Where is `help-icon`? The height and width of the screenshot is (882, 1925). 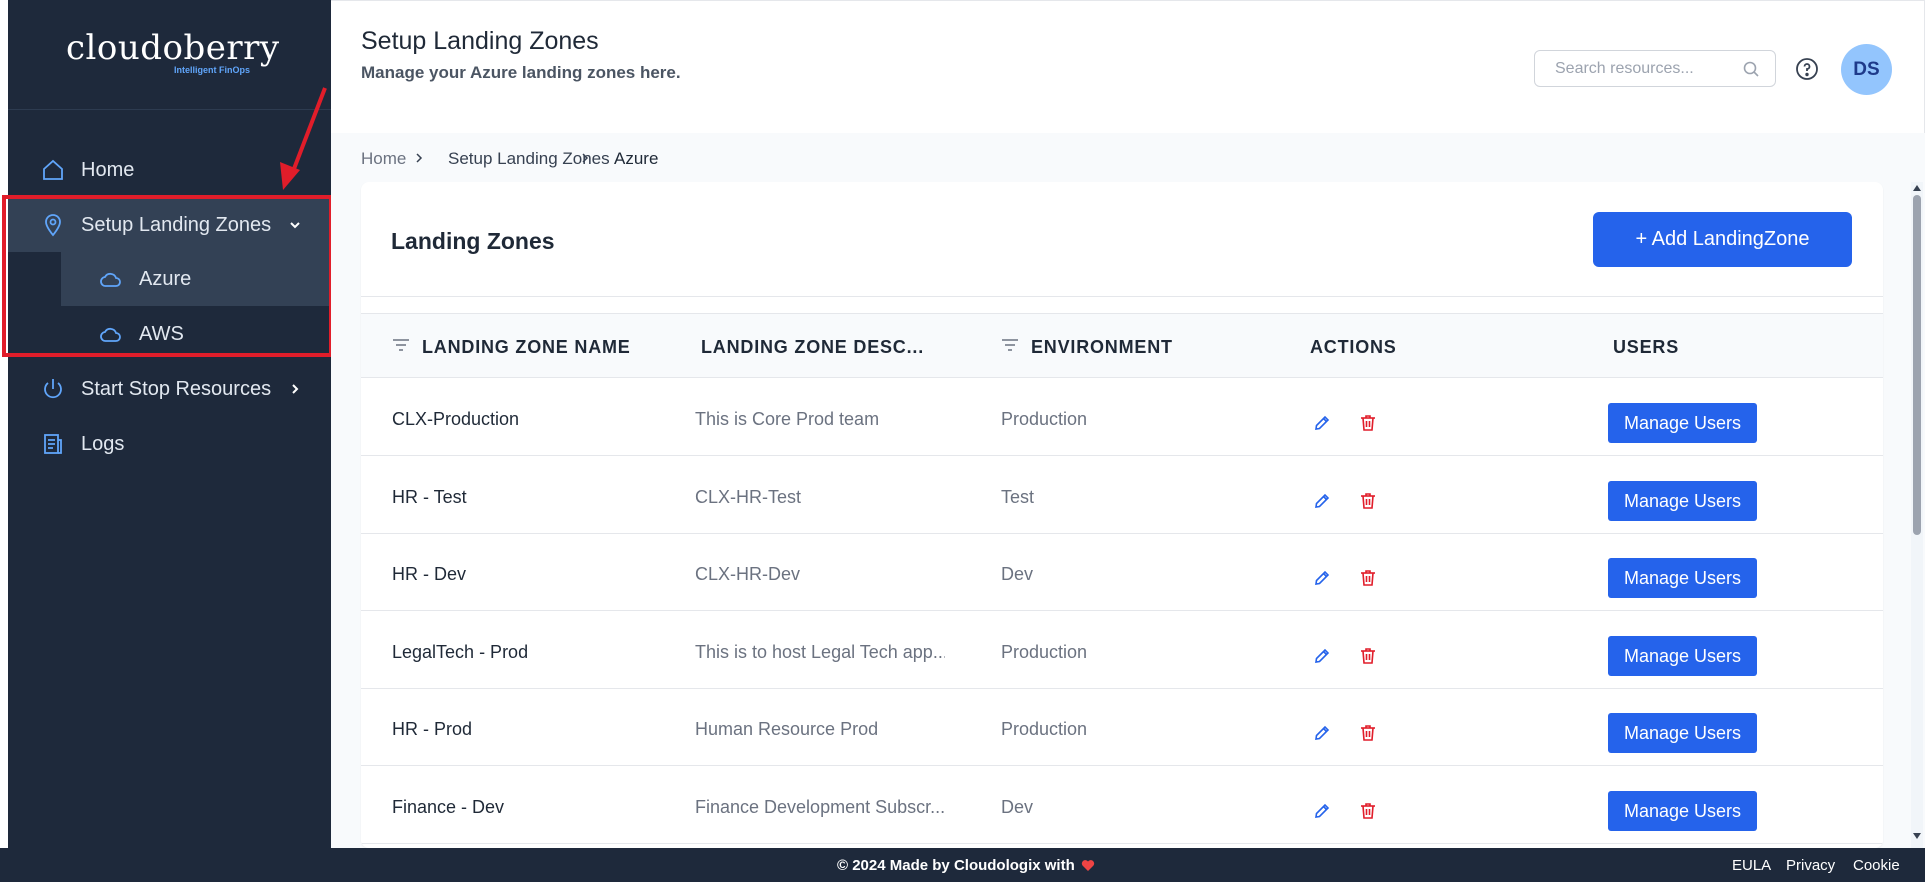 help-icon is located at coordinates (1807, 69).